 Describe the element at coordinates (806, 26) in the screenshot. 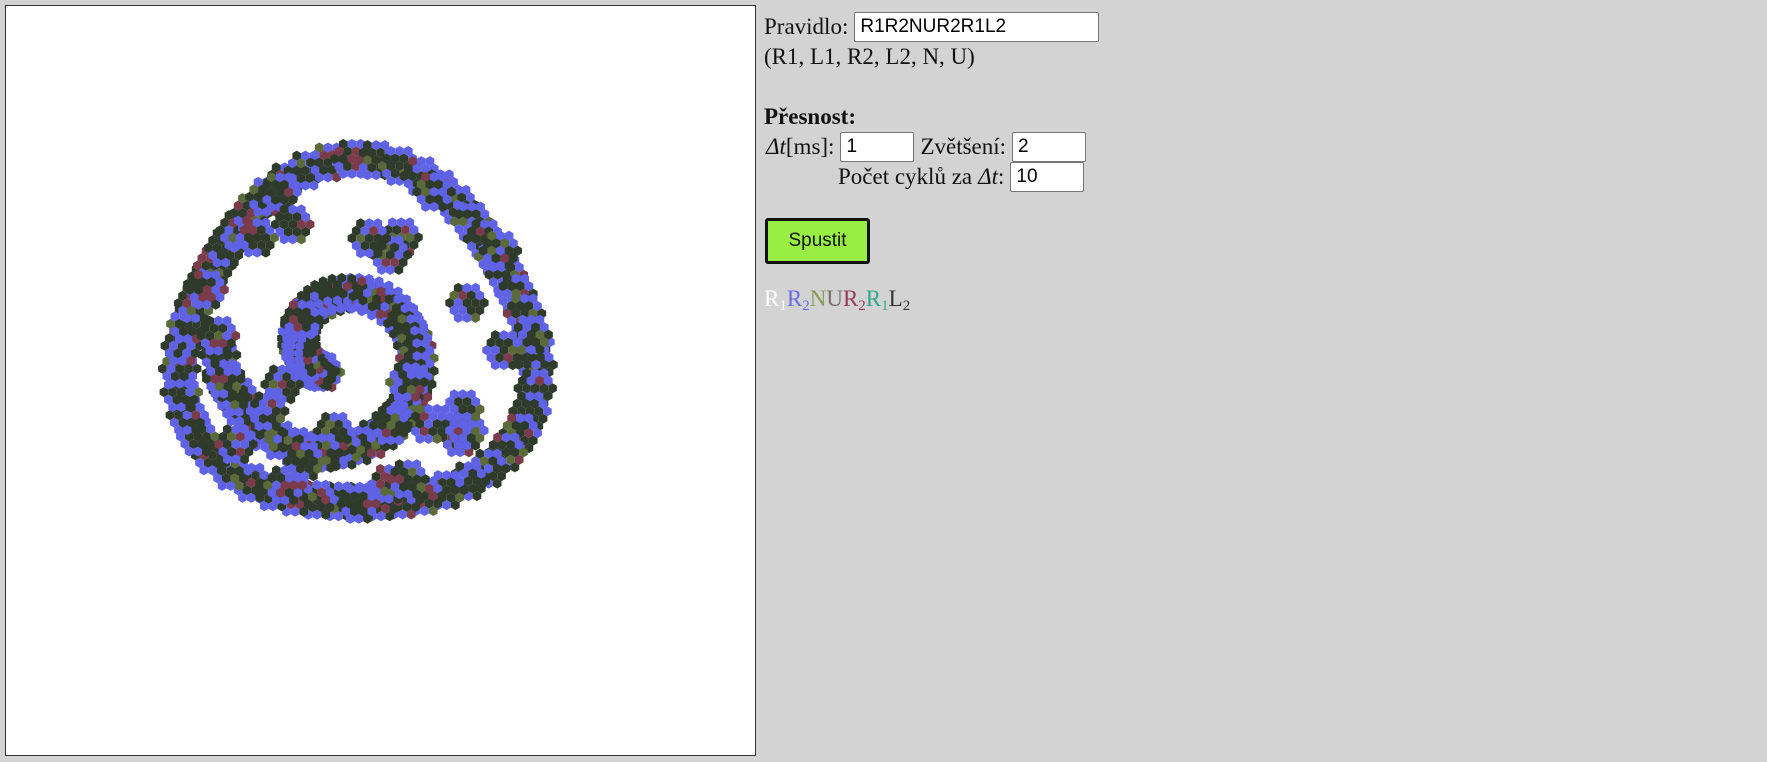

I see `rule-label: Pravidlo:` at that location.